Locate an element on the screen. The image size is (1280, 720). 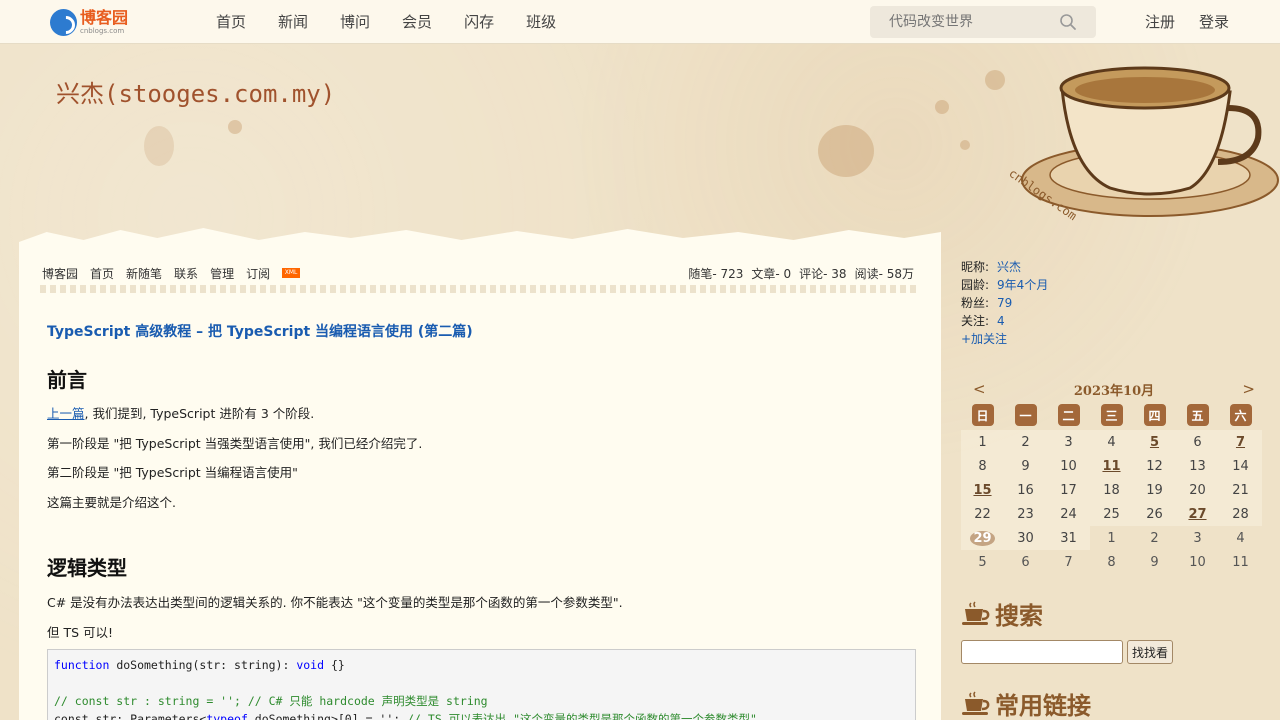
register-link: 注册 is located at coordinates (1160, 22).